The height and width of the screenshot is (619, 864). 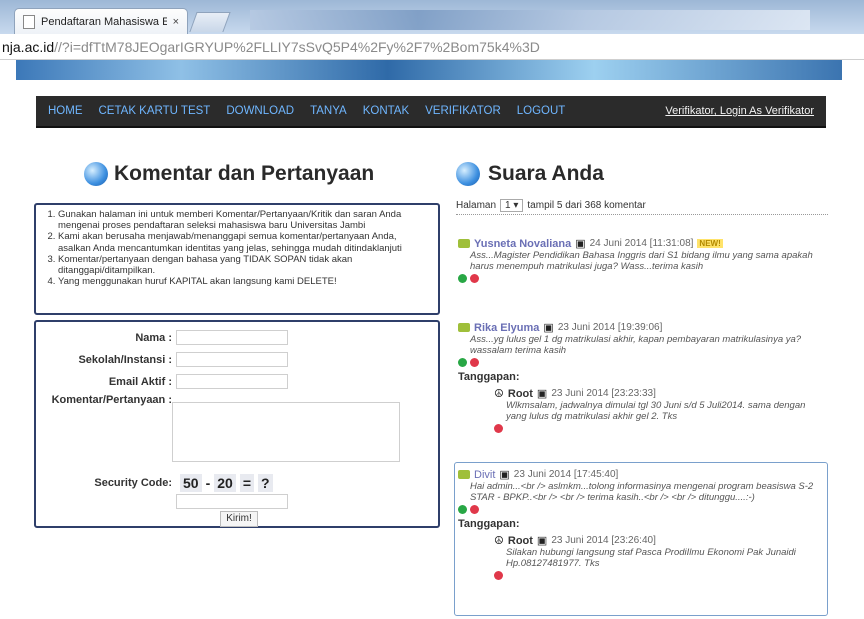 What do you see at coordinates (239, 519) in the screenshot?
I see `submit-button: Kirim!` at bounding box center [239, 519].